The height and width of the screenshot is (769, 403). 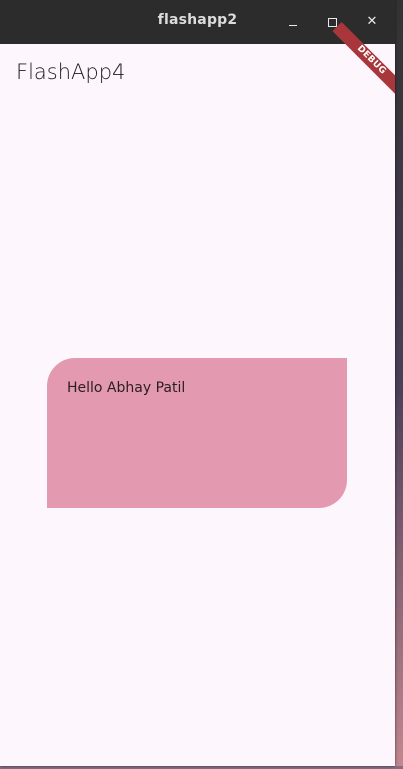 What do you see at coordinates (126, 388) in the screenshot?
I see `greeting-text: Hello Abhay Patil` at bounding box center [126, 388].